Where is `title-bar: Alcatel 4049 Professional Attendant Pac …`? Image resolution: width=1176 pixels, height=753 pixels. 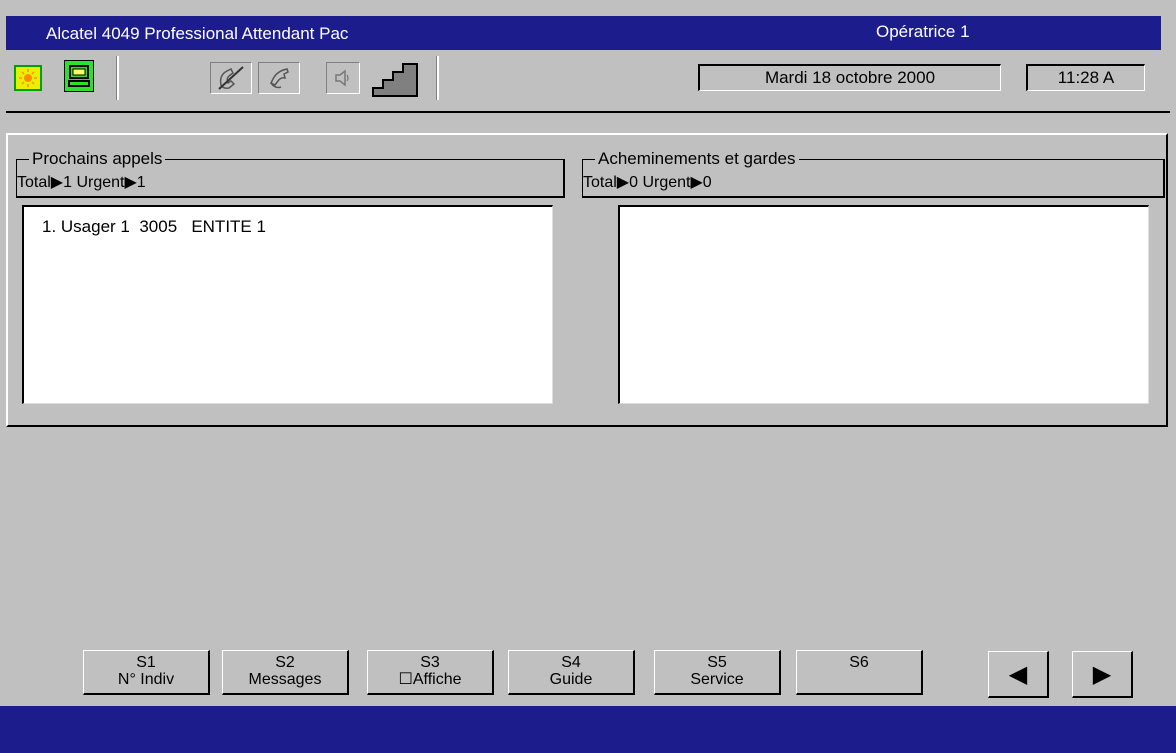
title-bar: Alcatel 4049 Professional Attendant Pac … is located at coordinates (583, 33).